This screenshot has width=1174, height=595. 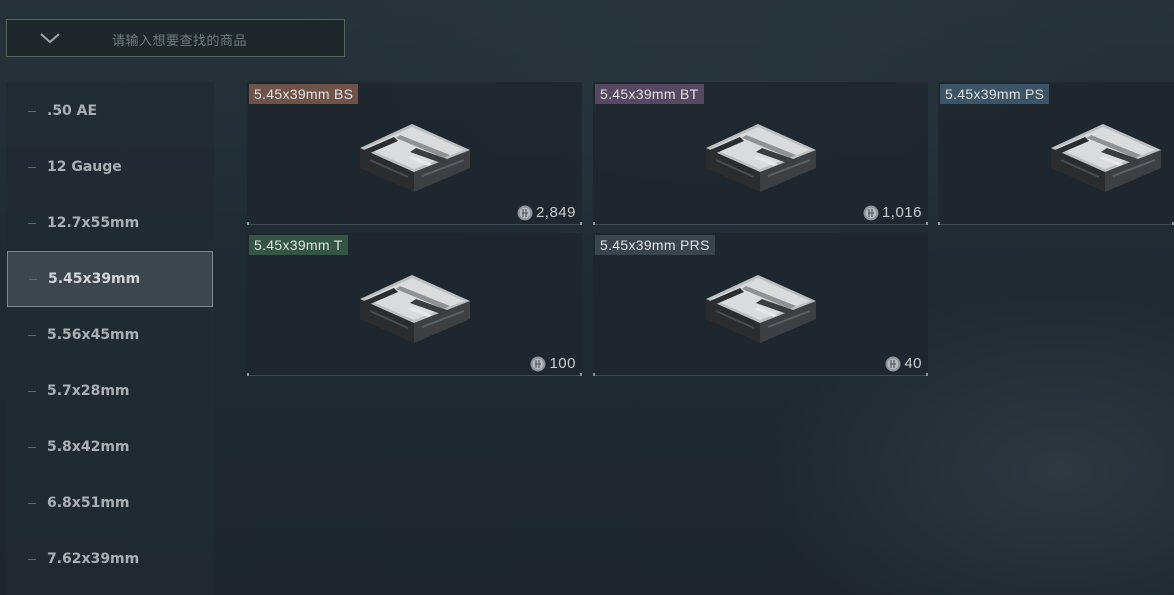 What do you see at coordinates (50, 38) in the screenshot?
I see `chevron-down-icon` at bounding box center [50, 38].